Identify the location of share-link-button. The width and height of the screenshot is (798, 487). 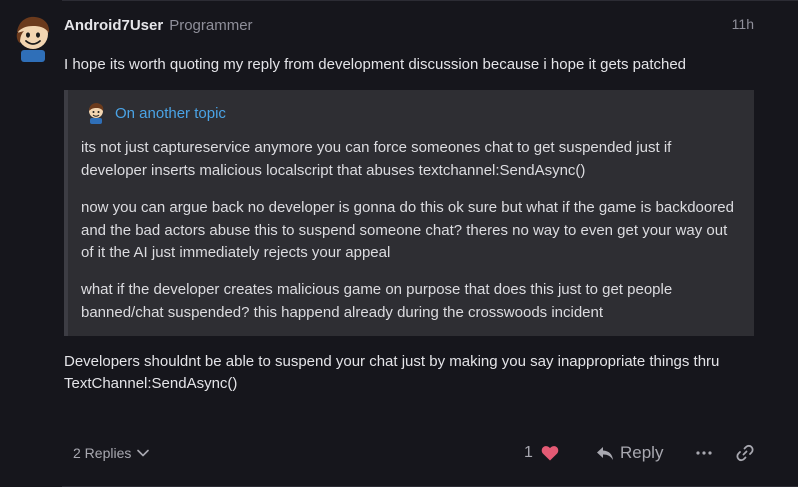
(745, 453).